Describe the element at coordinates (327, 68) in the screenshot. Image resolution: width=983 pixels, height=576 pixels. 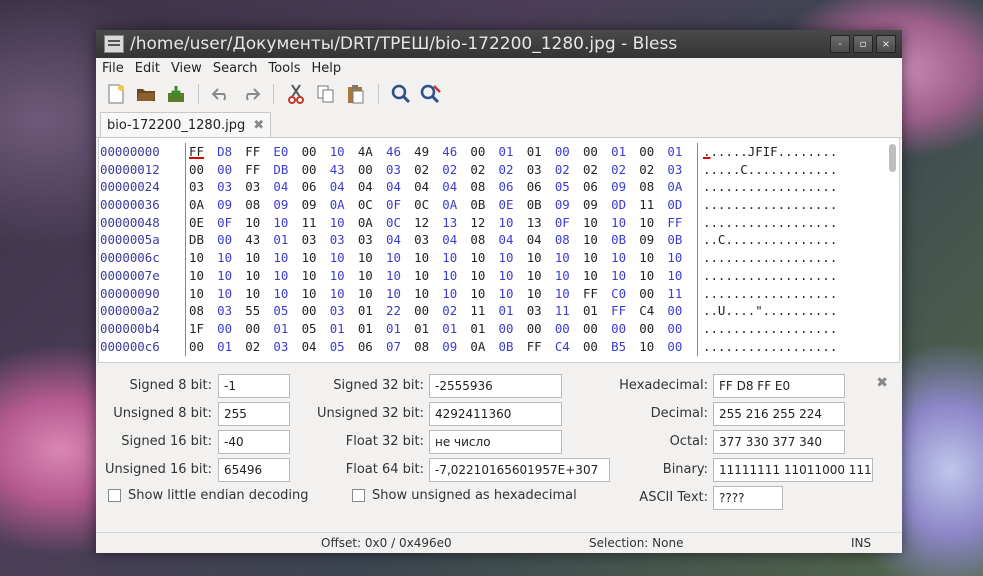
I see `menu-help: Help` at that location.